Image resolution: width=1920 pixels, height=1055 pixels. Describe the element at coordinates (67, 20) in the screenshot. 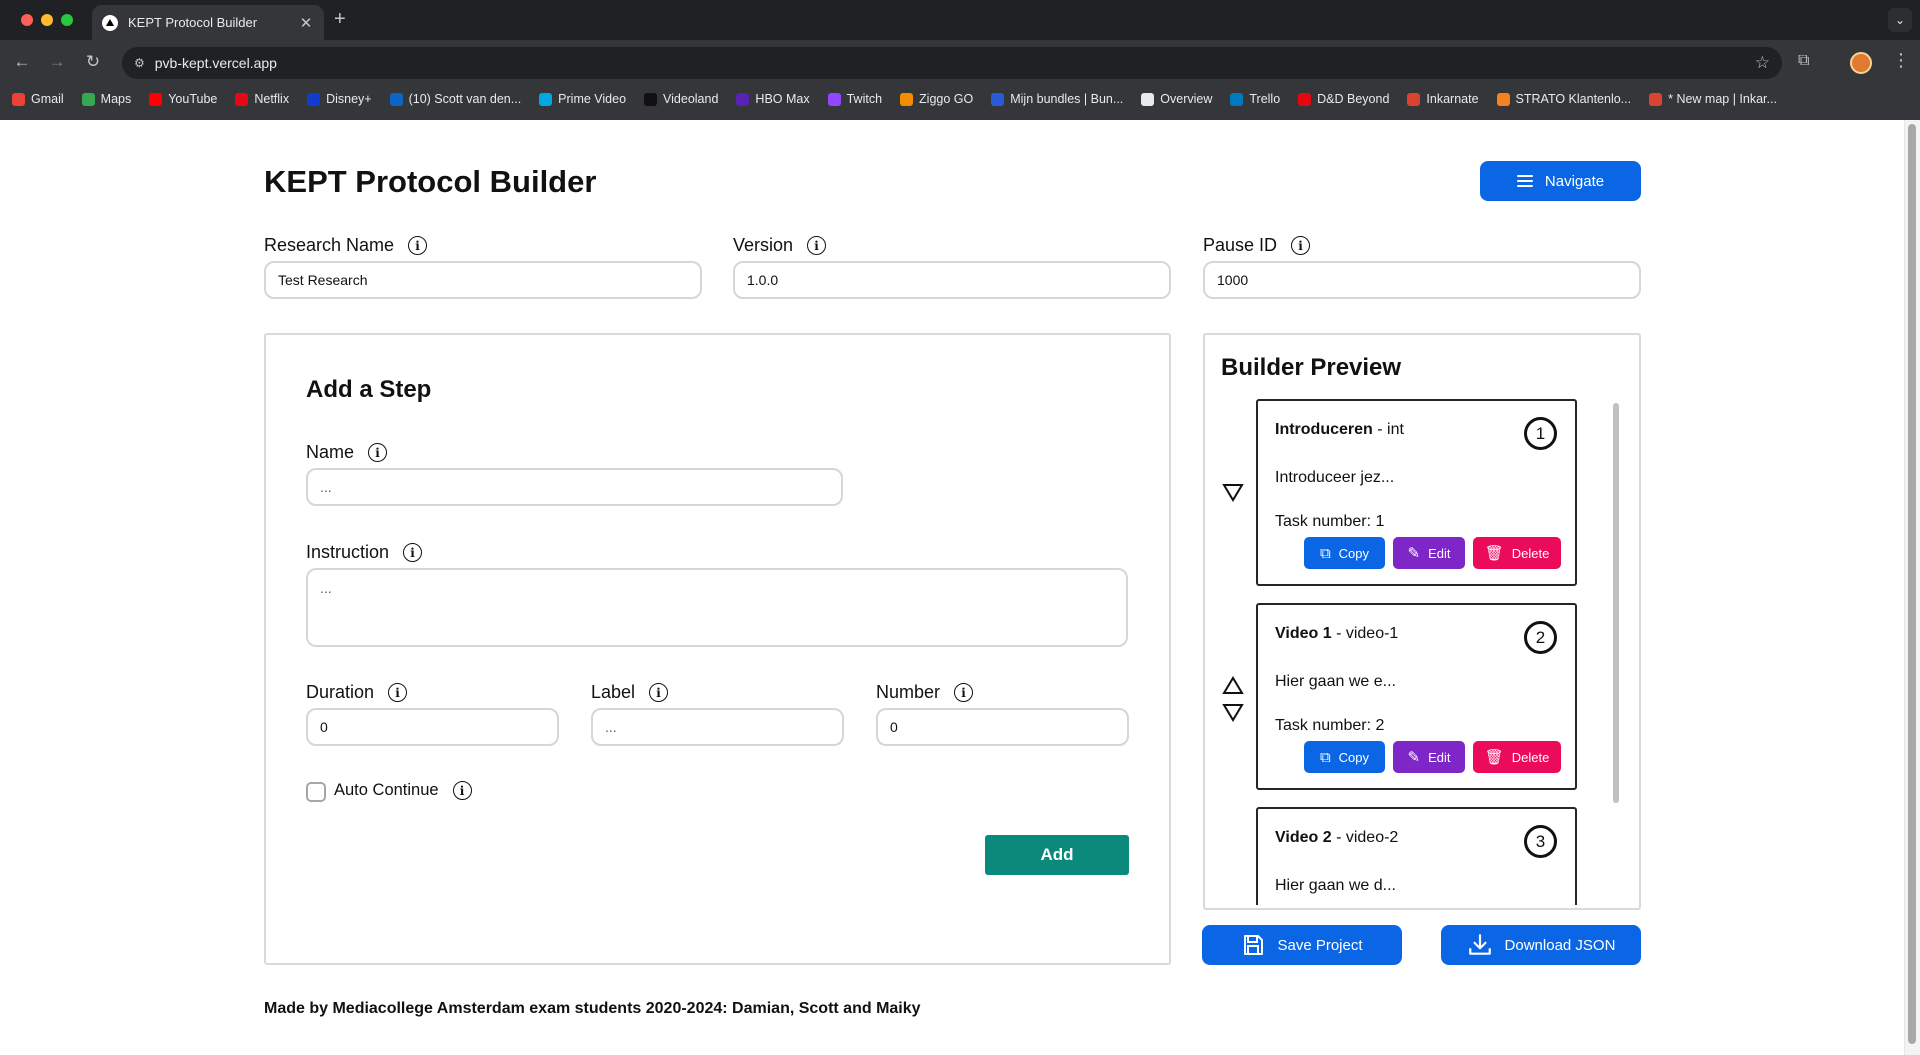

I see `maximize-window-button` at that location.